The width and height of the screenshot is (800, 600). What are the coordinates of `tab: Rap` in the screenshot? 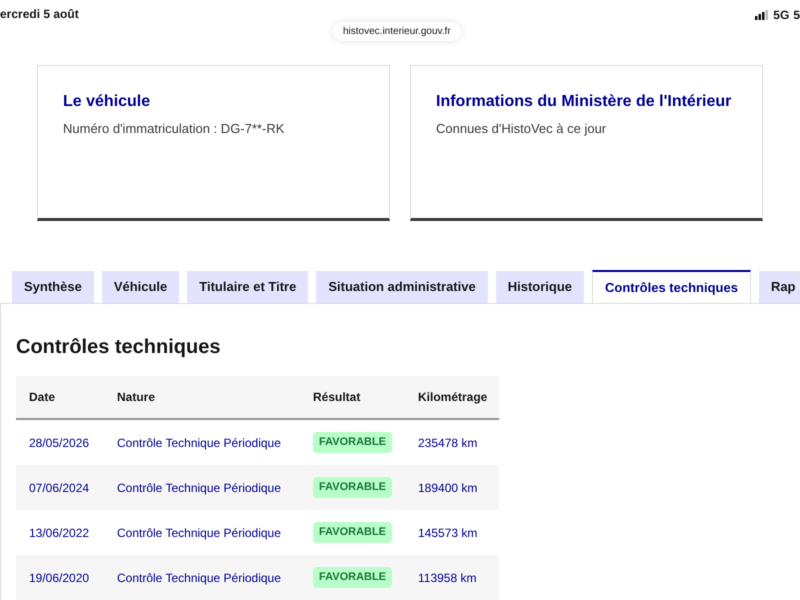 It's located at (779, 287).